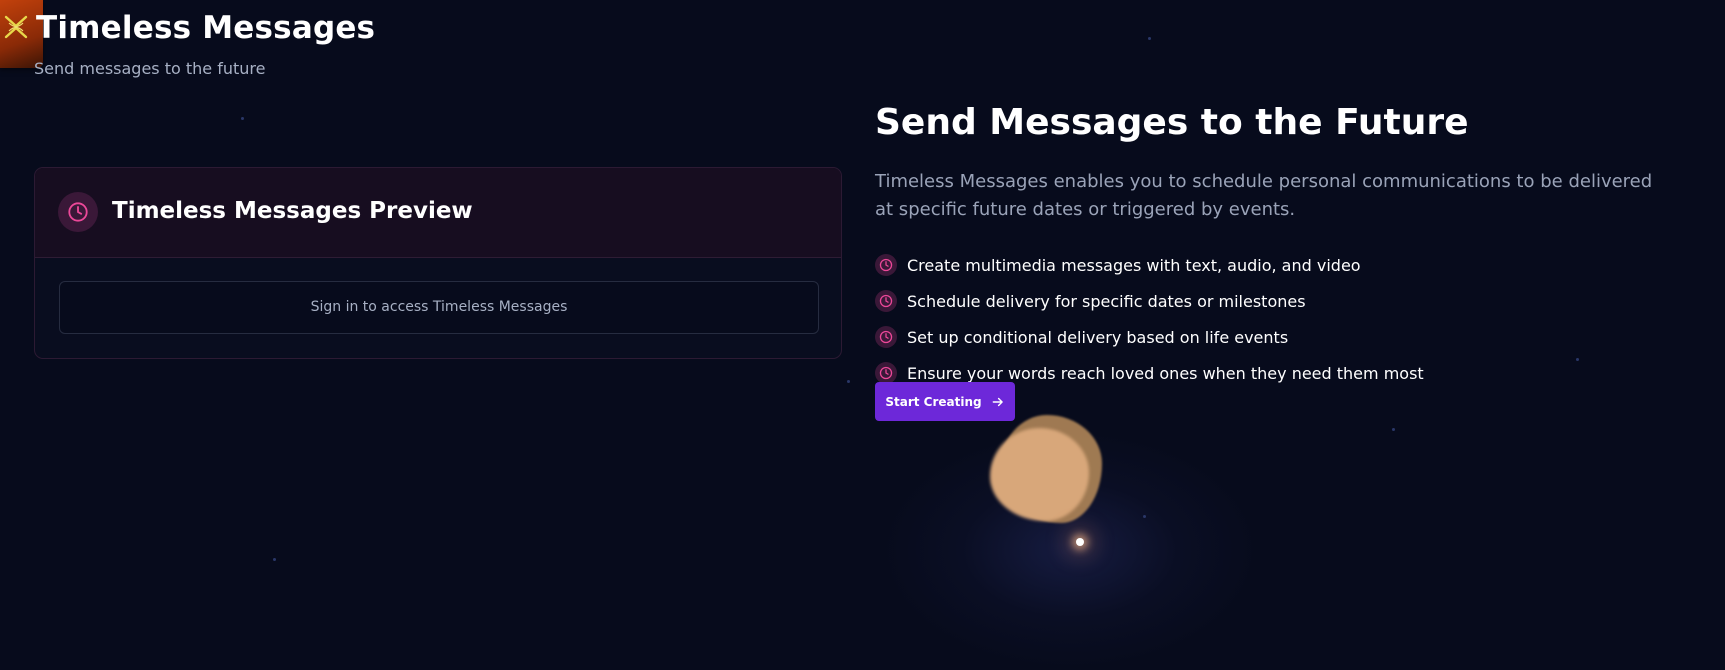 The image size is (1725, 670). Describe the element at coordinates (1172, 122) in the screenshot. I see `hero-title: Send Messages to the Future` at that location.